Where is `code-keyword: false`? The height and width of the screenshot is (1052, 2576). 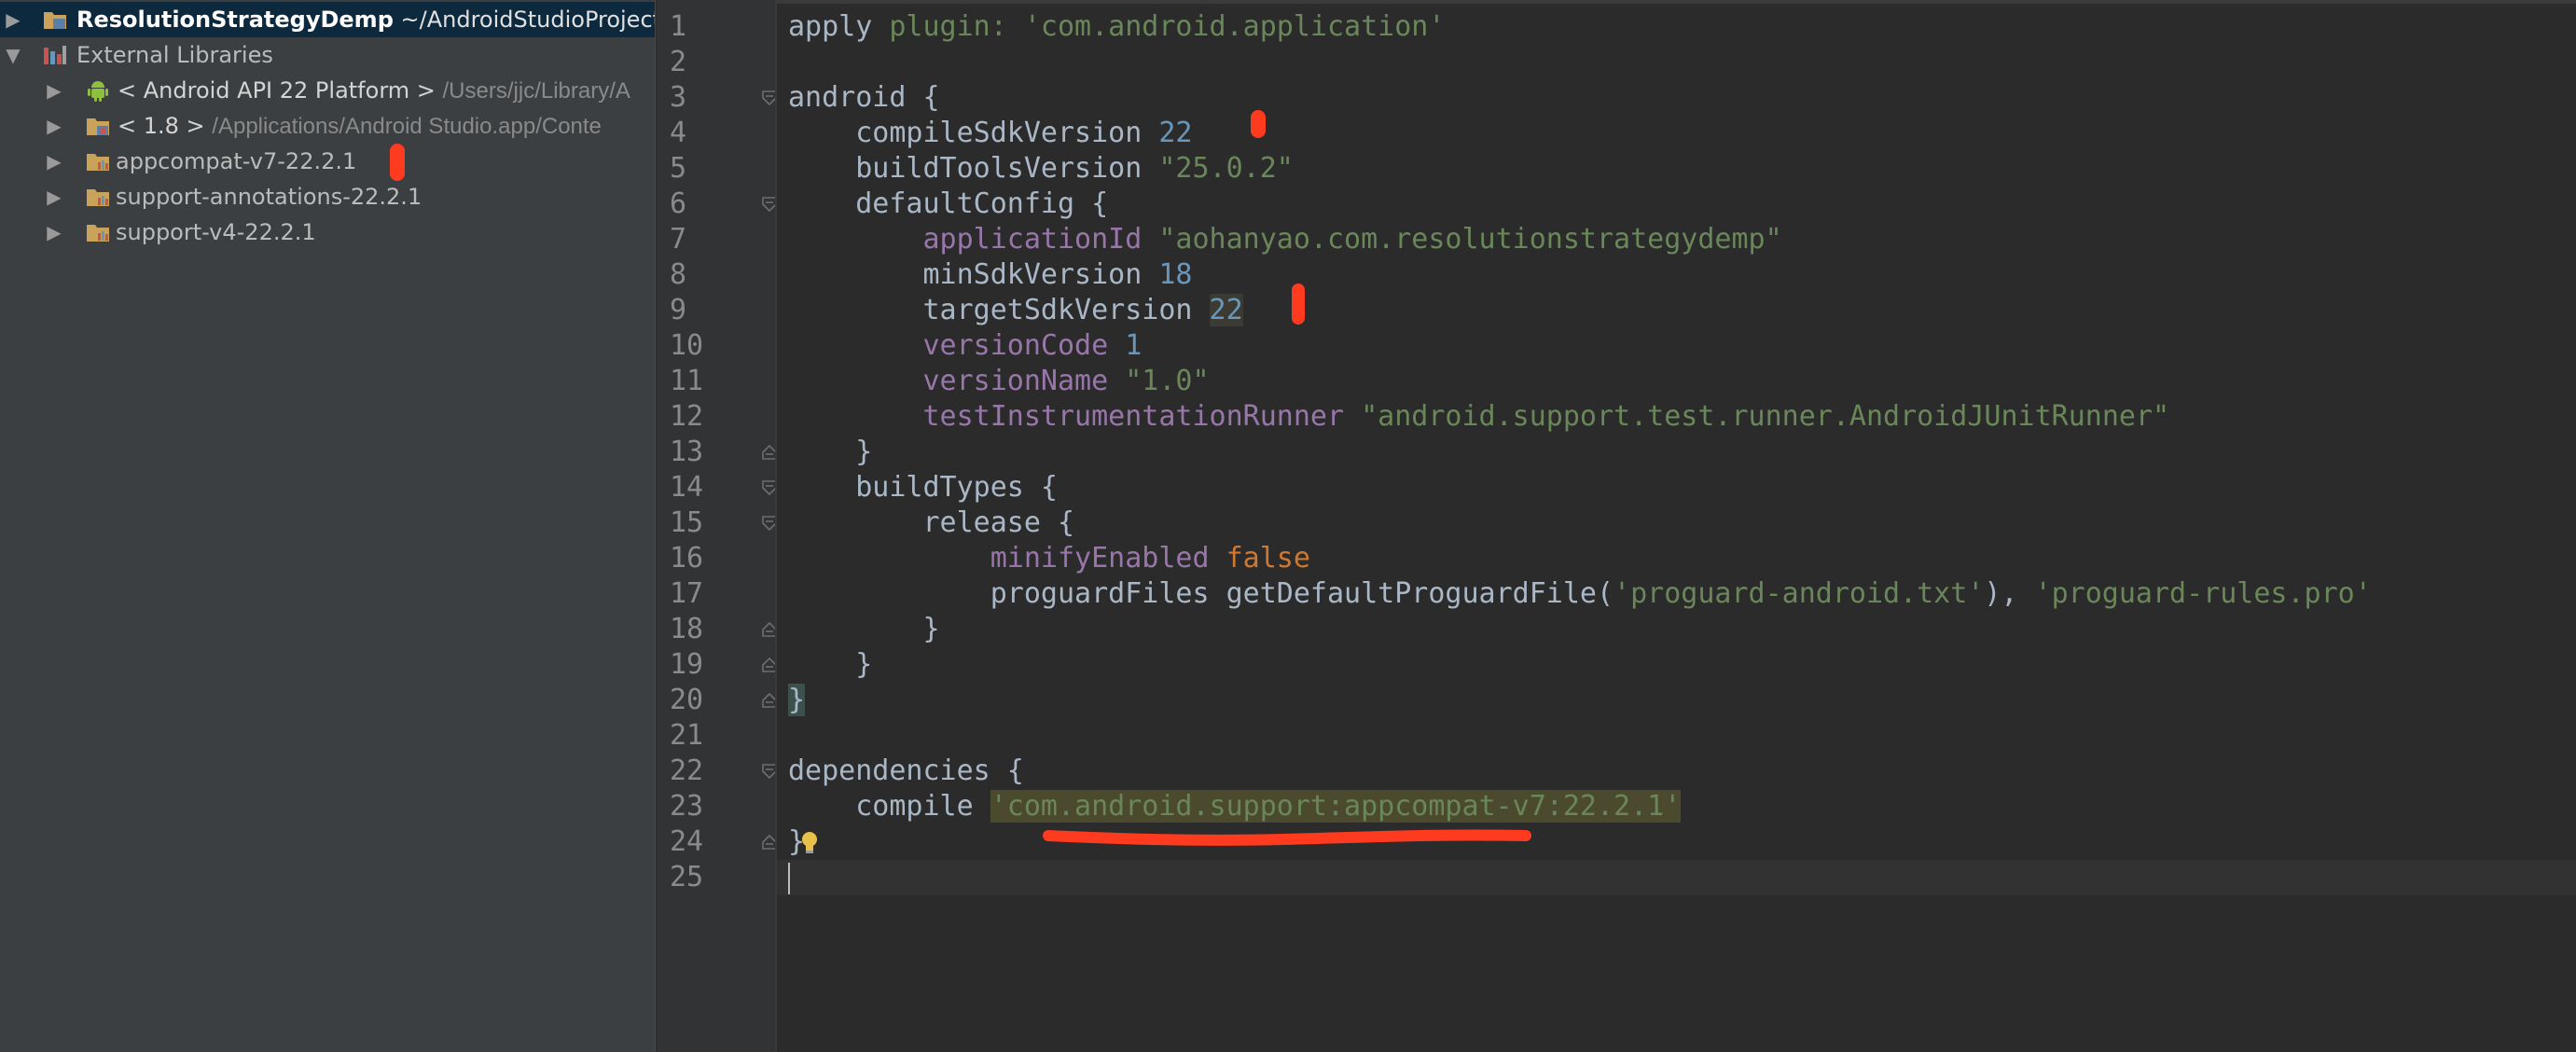 code-keyword: false is located at coordinates (1268, 558).